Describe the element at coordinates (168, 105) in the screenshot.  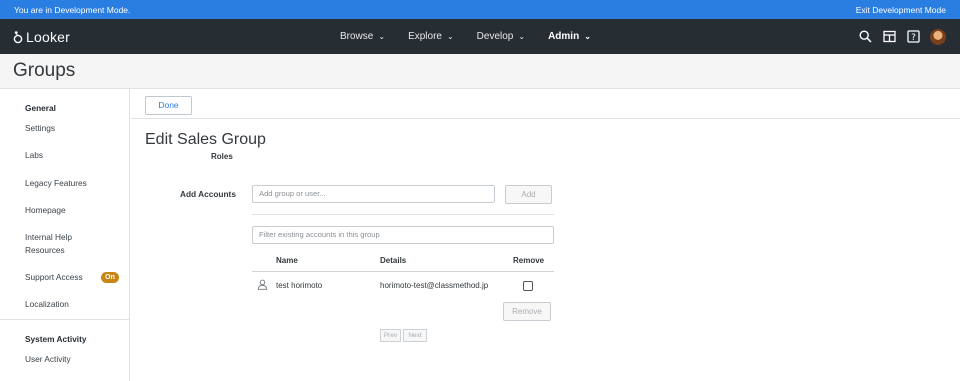
I see `done-button: Done` at that location.